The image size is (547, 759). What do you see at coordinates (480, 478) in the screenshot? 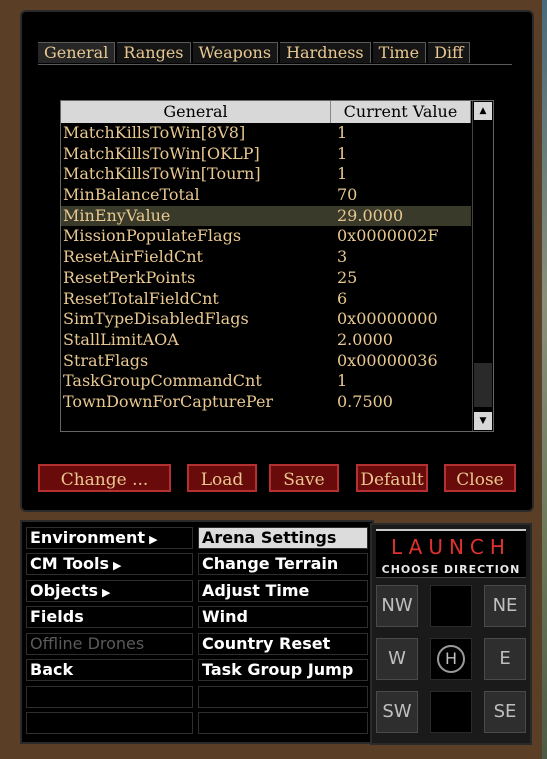
I see `close-button: Close` at bounding box center [480, 478].